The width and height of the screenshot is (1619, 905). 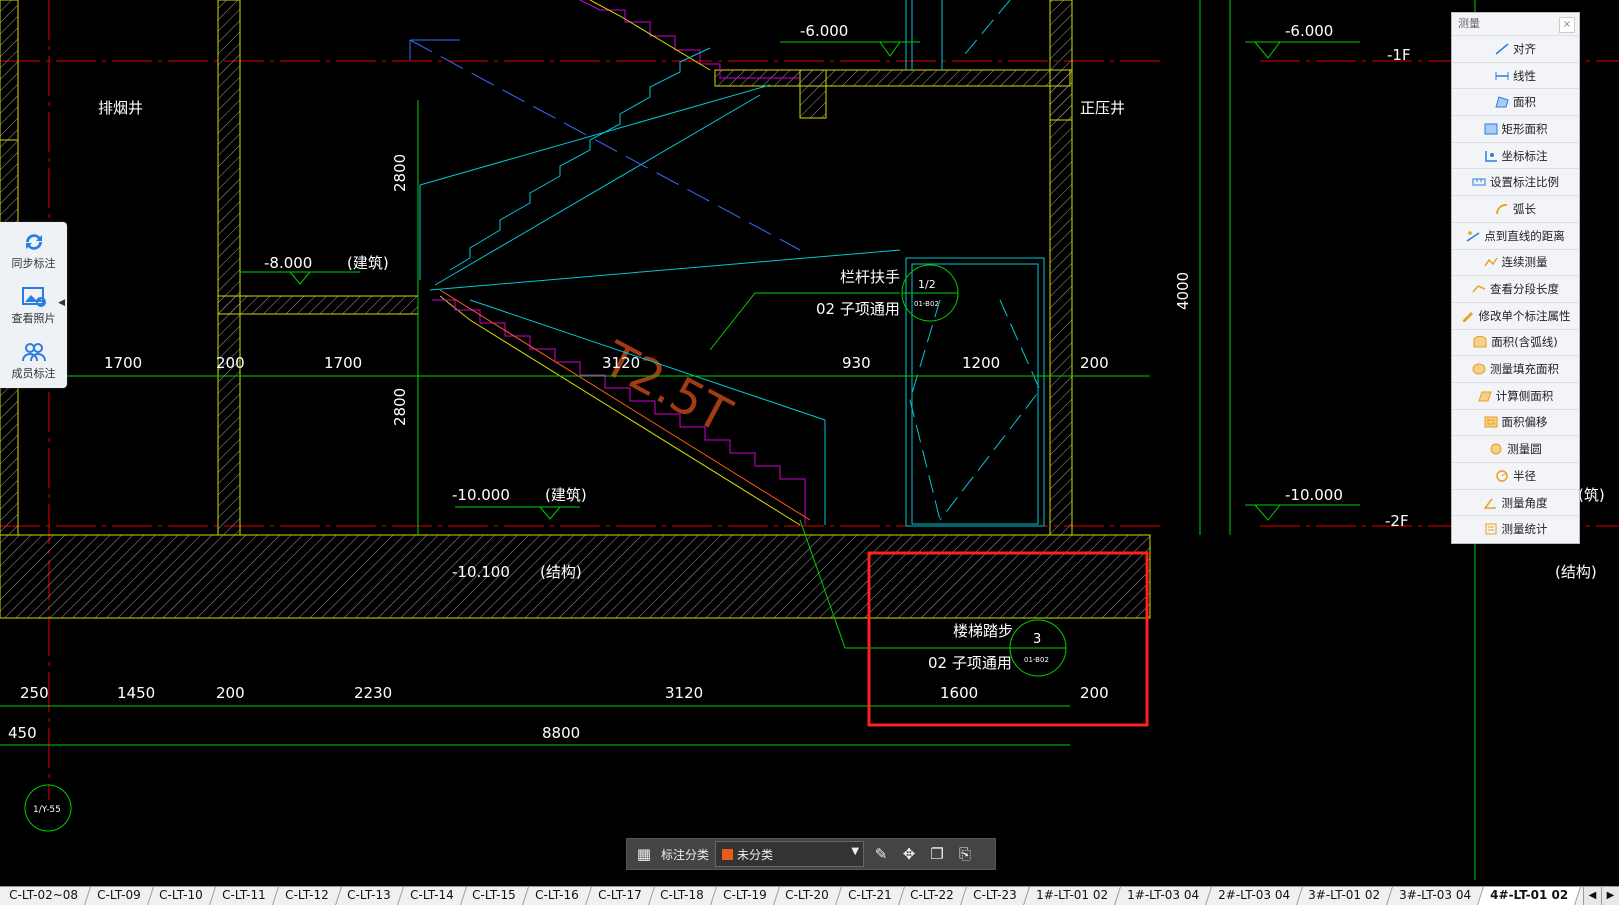 What do you see at coordinates (1094, 693) in the screenshot?
I see `dim-bottom-7: 200` at bounding box center [1094, 693].